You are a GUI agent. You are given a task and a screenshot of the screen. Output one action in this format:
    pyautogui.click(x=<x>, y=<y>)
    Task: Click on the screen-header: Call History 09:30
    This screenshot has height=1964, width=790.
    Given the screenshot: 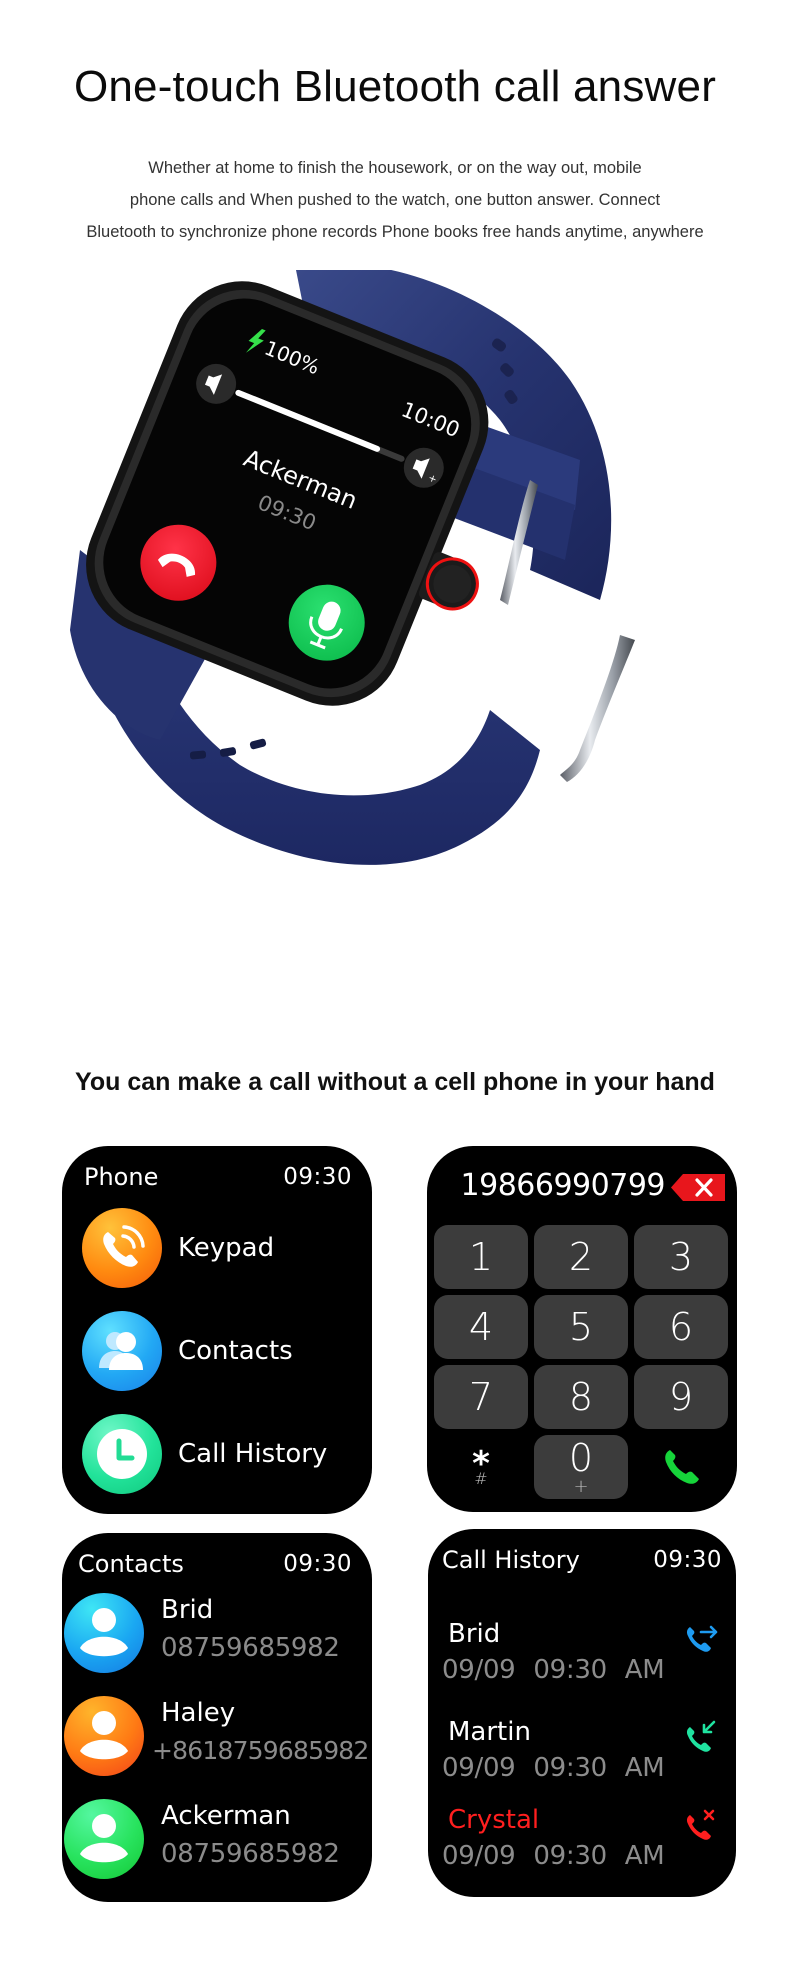 What is the action you would take?
    pyautogui.click(x=582, y=1560)
    